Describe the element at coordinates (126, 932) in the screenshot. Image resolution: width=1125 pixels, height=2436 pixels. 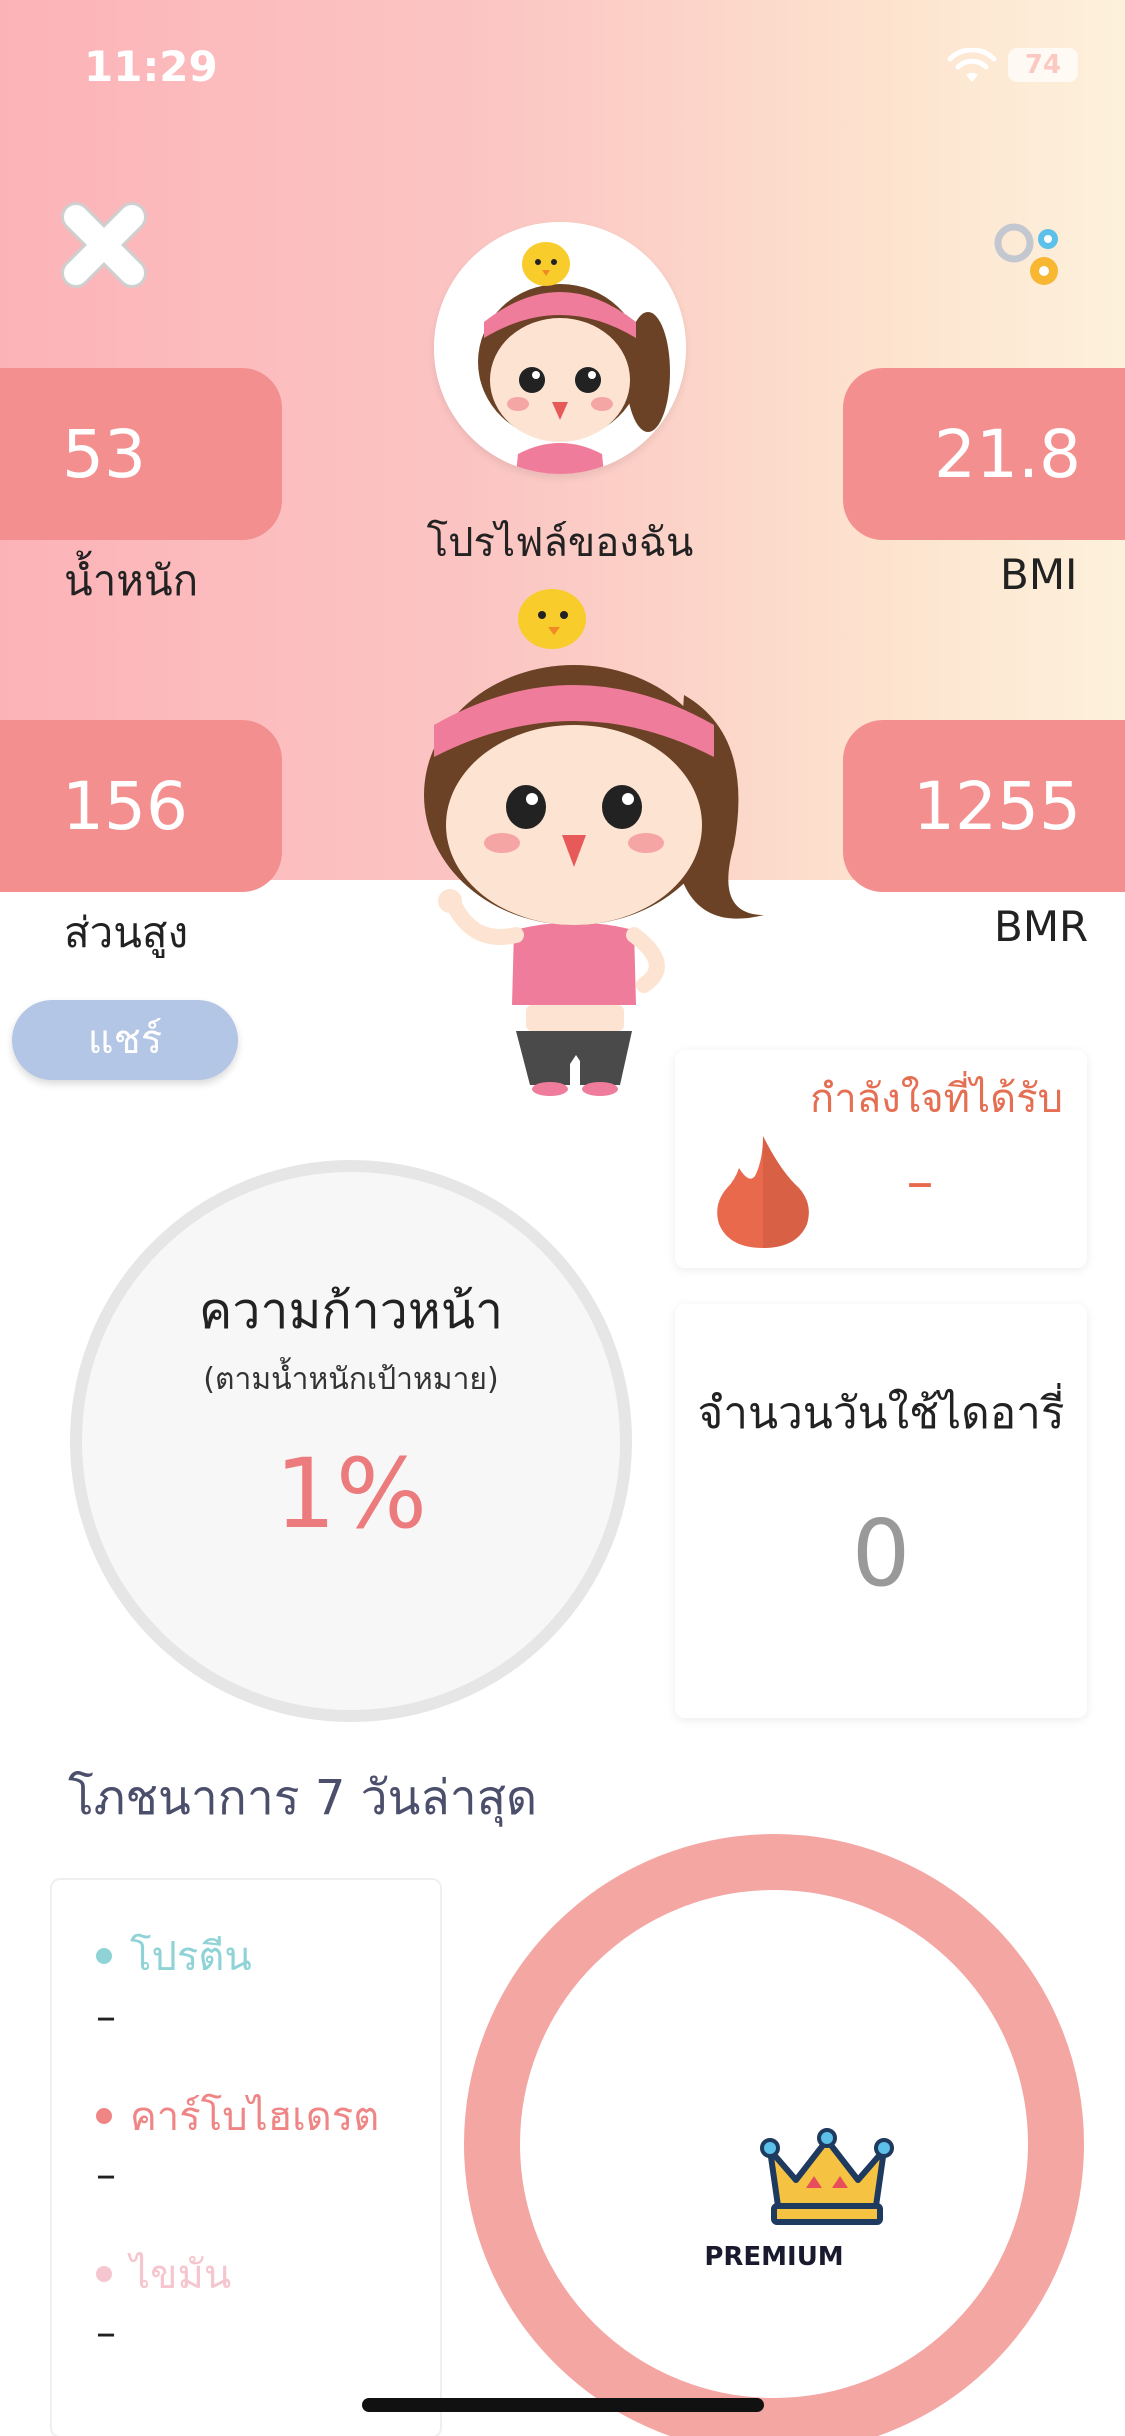
I see `height-label: ส่วนสูง` at that location.